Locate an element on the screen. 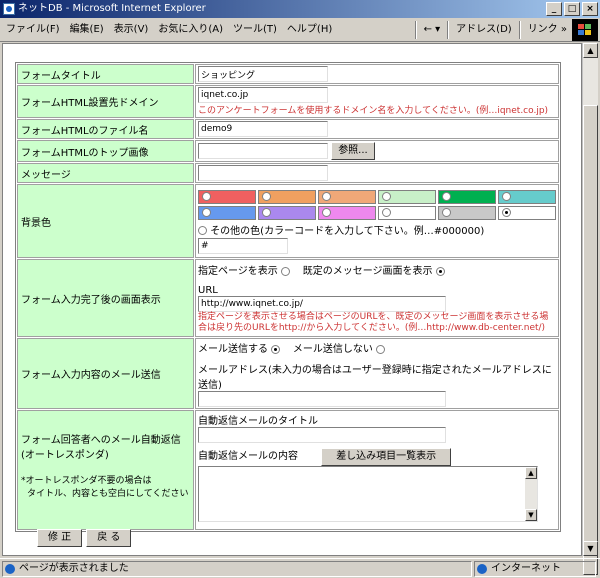 This screenshot has height=578, width=600. form-title-cell is located at coordinates (377, 74).